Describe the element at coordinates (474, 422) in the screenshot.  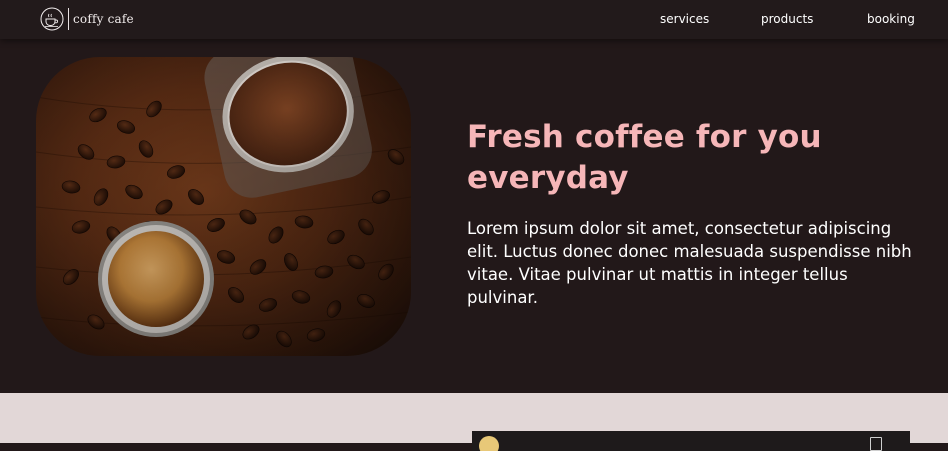
I see `next-section` at that location.